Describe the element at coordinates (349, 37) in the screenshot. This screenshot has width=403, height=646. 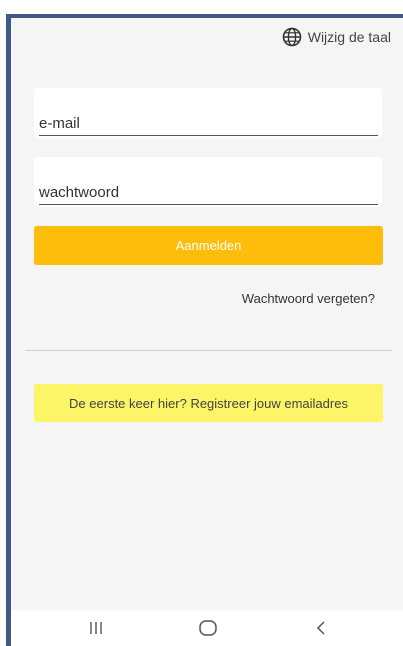
I see `change-language-label: Wijzig de taal` at that location.